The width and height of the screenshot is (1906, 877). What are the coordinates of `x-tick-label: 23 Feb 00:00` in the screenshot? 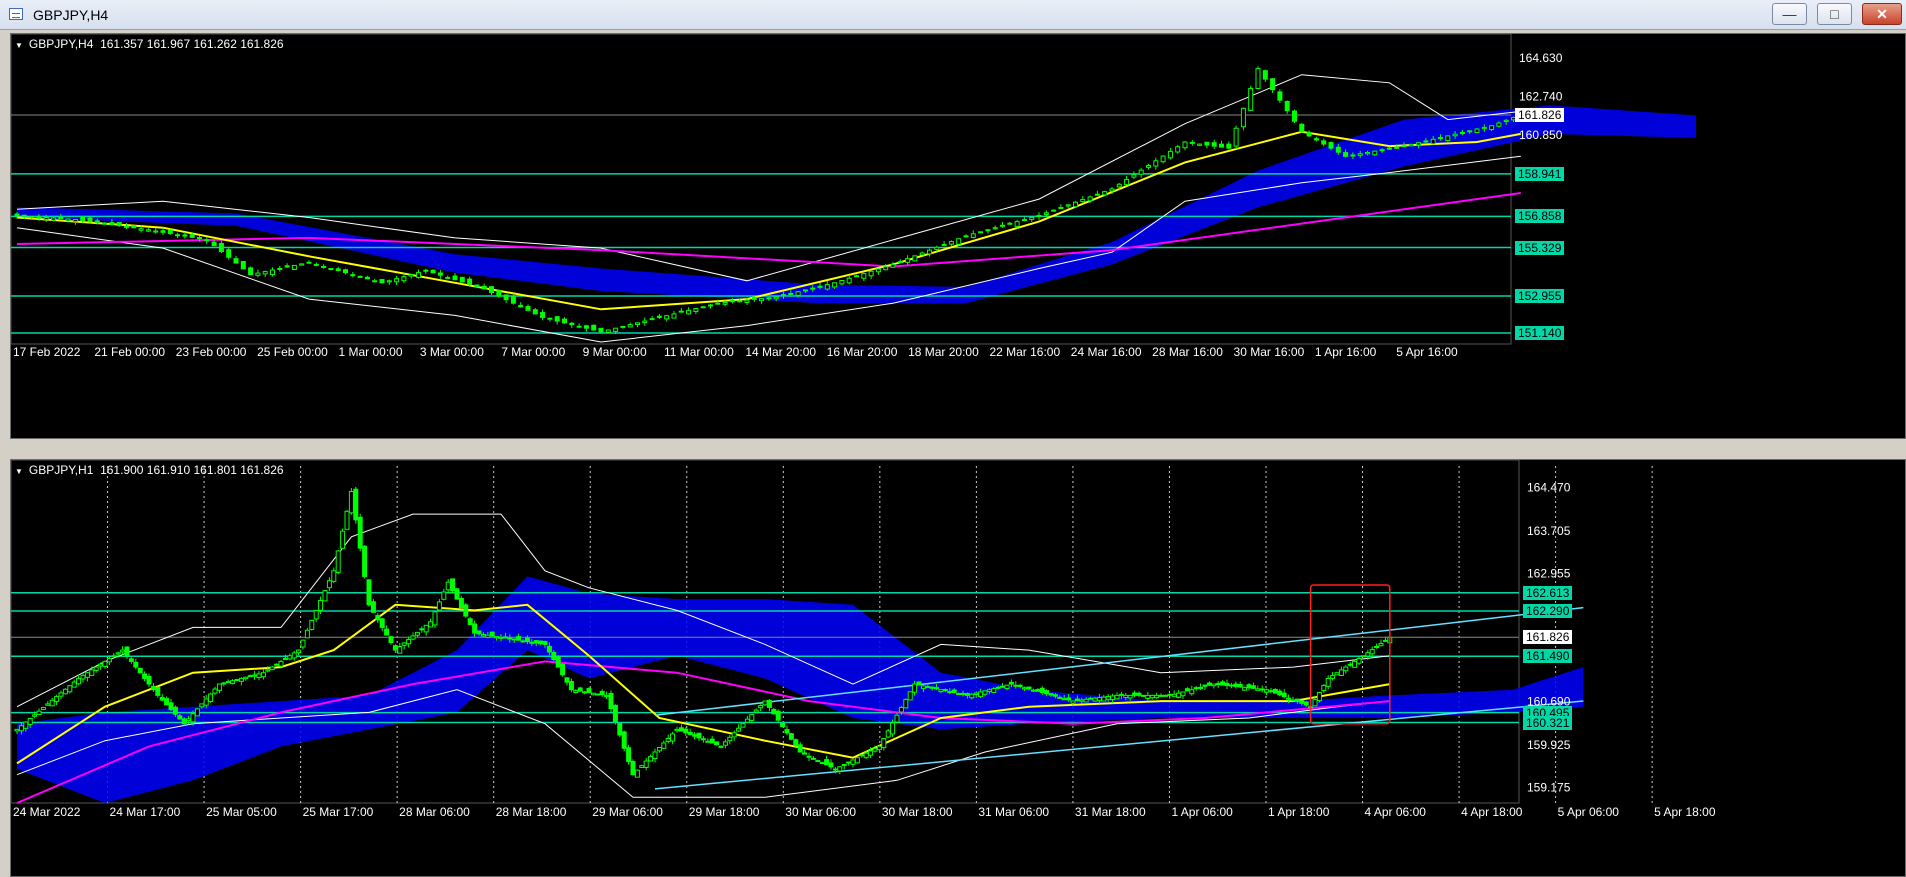 It's located at (211, 352).